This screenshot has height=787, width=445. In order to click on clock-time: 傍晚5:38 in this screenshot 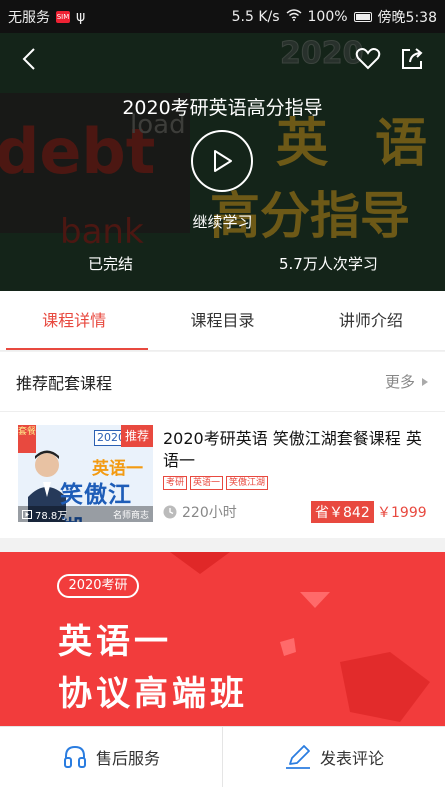, I will do `click(407, 17)`.